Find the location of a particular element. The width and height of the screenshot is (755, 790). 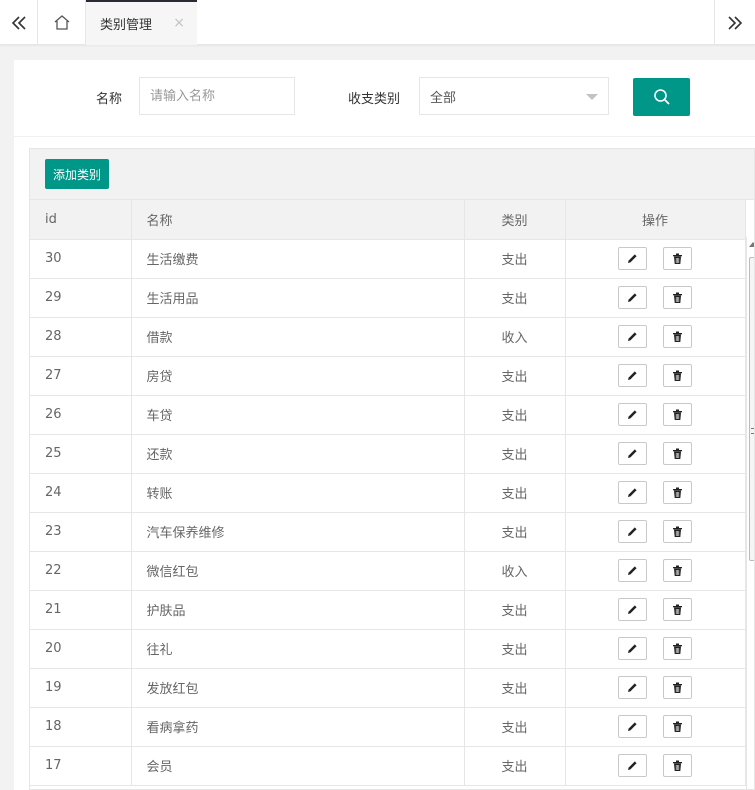

tab-scroll-right-button is located at coordinates (734, 22).